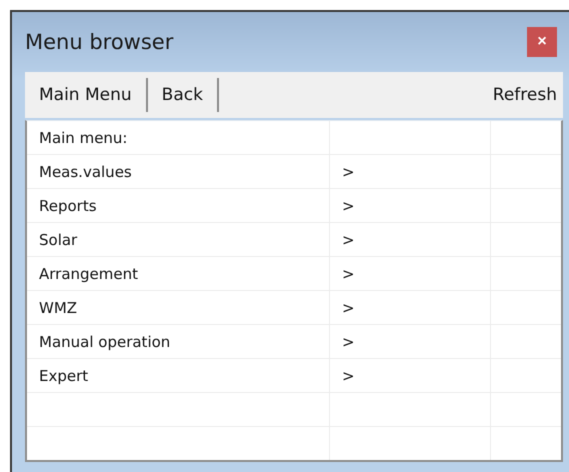  What do you see at coordinates (542, 42) in the screenshot?
I see `close-button: ×` at bounding box center [542, 42].